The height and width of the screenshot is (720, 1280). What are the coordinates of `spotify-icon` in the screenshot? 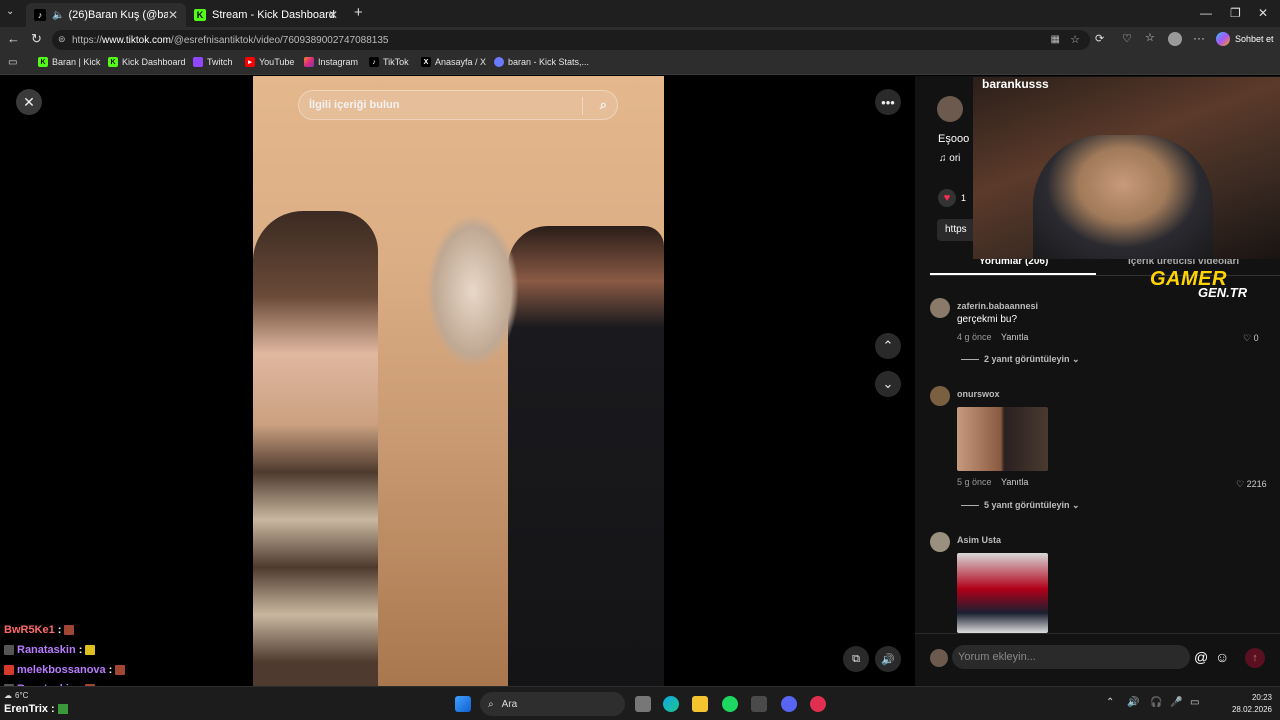 It's located at (730, 704).